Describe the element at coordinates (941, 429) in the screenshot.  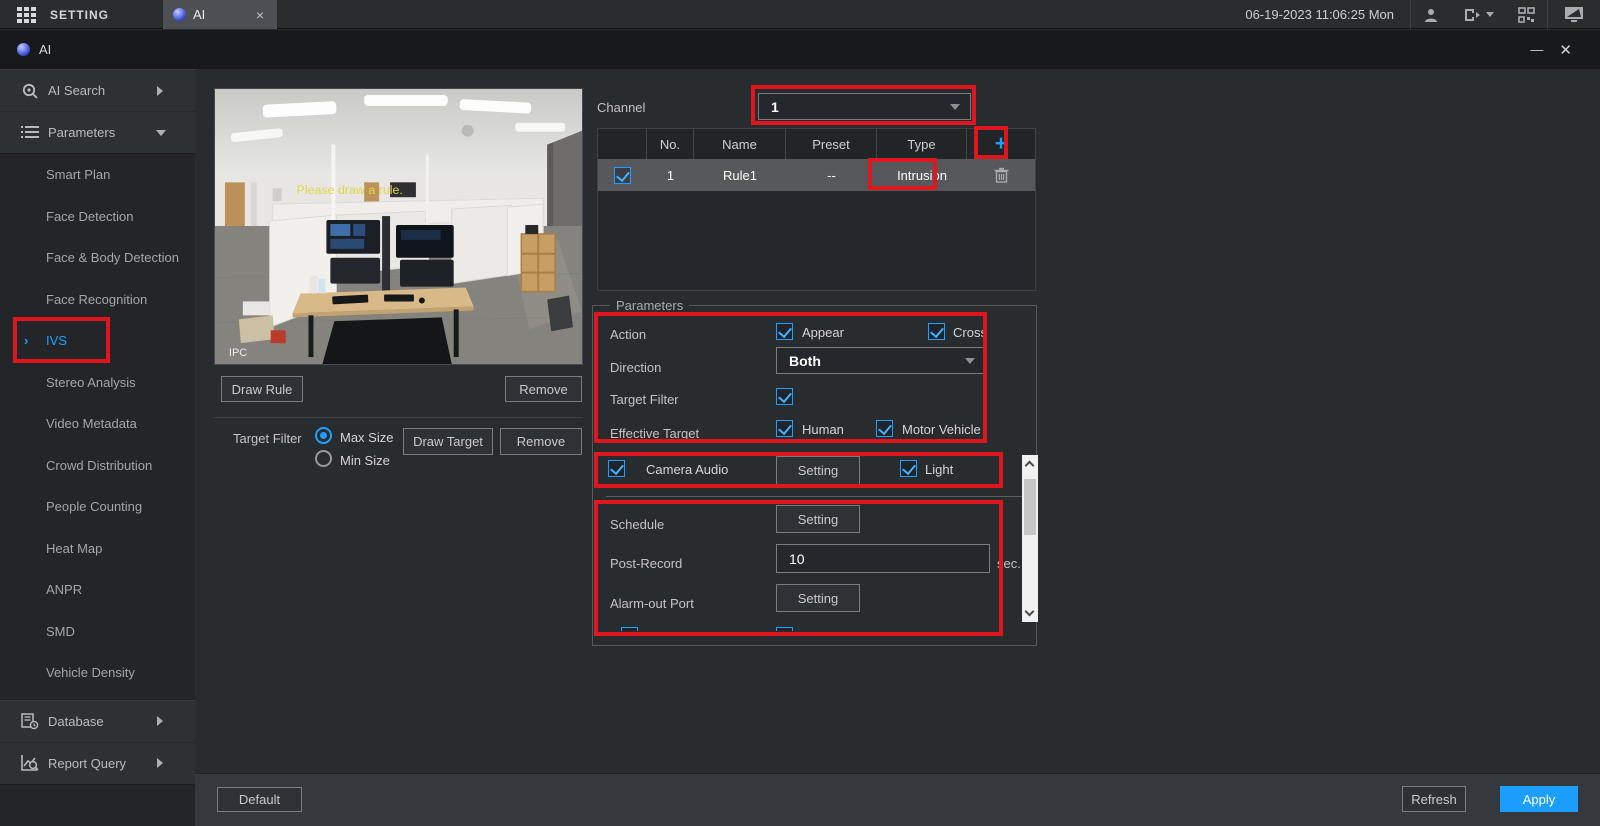
I see `motor-vehicle-label: Motor Vehicle` at that location.